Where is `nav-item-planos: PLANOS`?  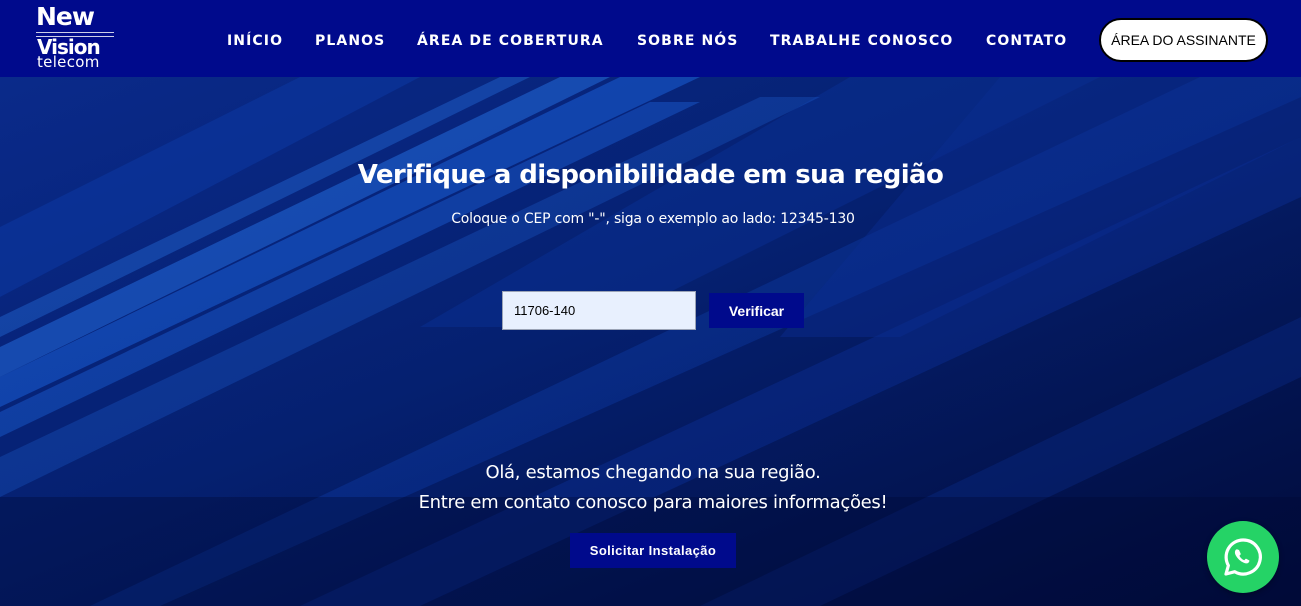 nav-item-planos: PLANOS is located at coordinates (350, 41).